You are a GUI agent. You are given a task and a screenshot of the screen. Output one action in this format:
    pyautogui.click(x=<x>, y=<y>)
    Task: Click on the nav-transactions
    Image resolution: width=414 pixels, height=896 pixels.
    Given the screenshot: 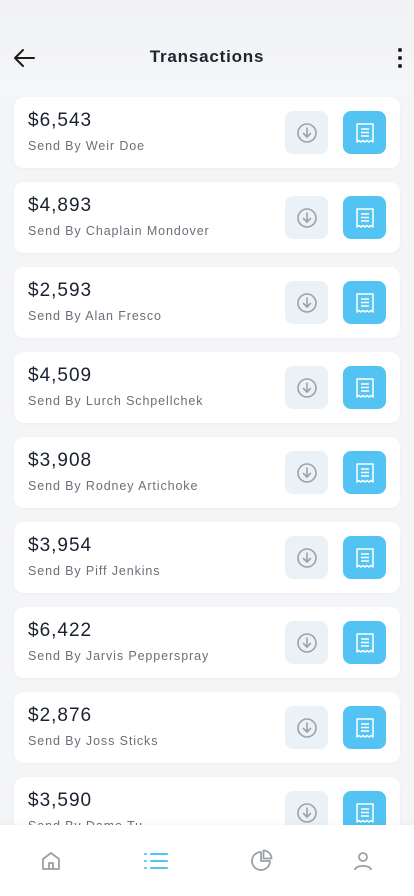 What is the action you would take?
    pyautogui.click(x=156, y=861)
    